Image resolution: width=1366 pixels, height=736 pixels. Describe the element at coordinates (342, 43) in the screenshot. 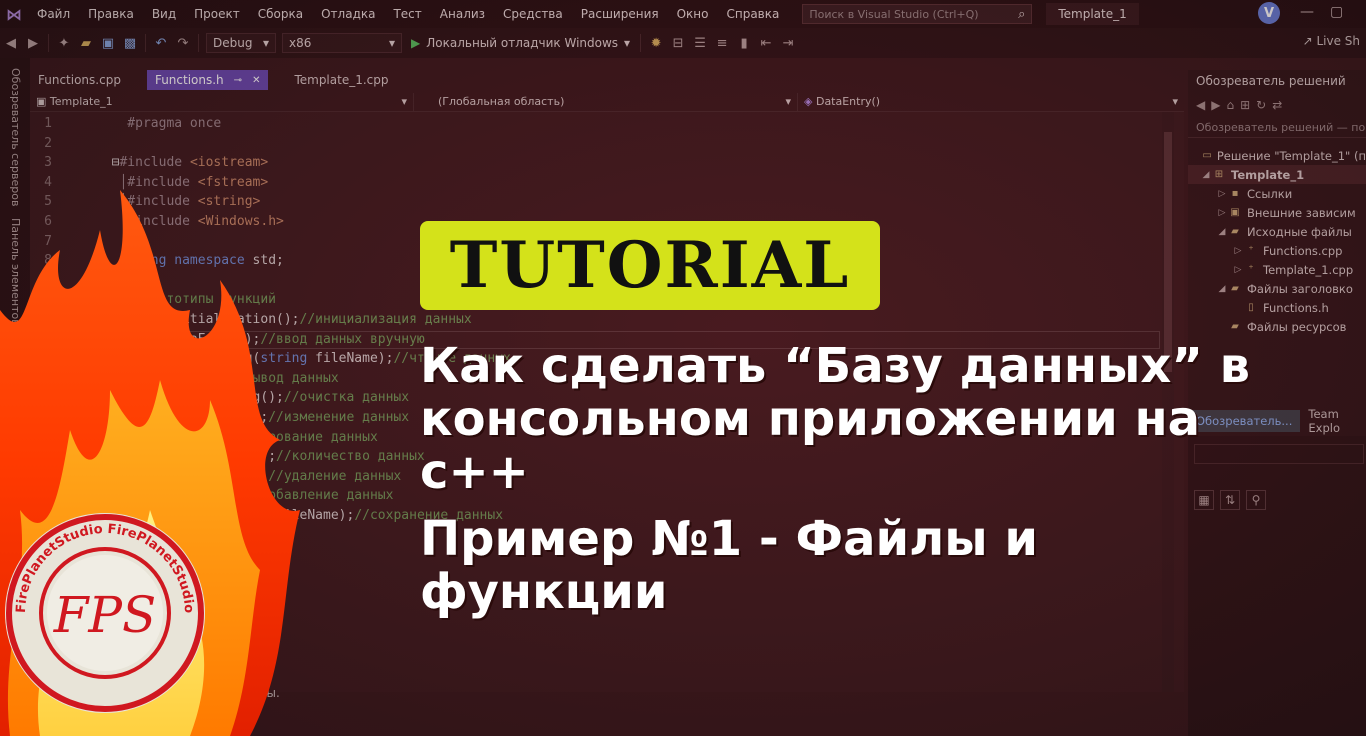

I see `platform-select: x86 ▾` at that location.